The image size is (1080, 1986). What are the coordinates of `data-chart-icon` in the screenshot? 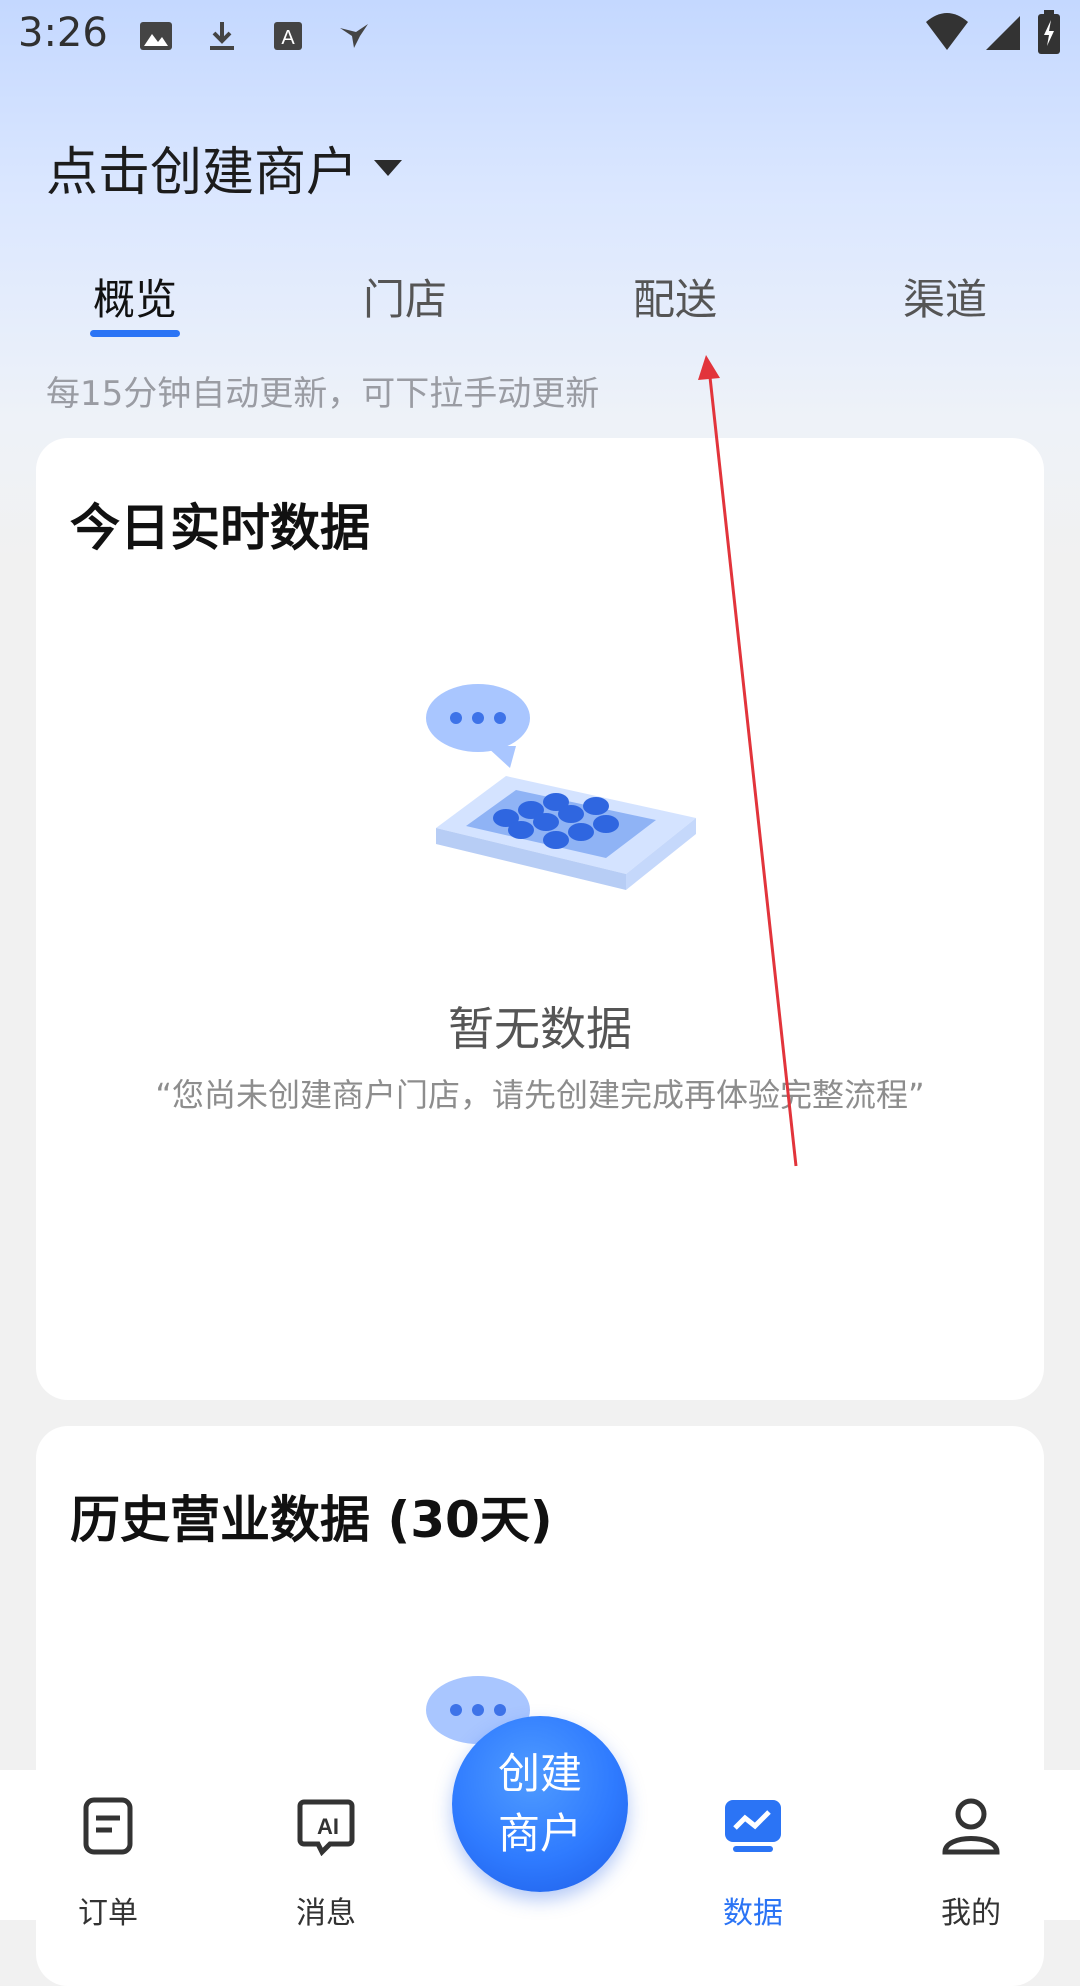 It's located at (753, 1826).